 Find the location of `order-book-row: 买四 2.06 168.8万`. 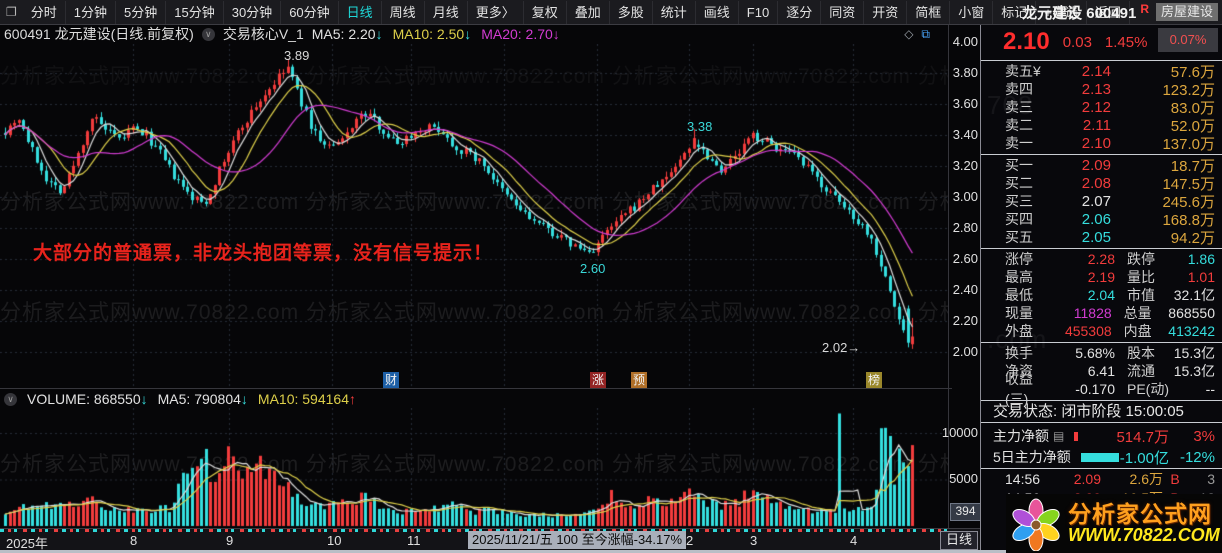

order-book-row: 买四 2.06 168.8万 is located at coordinates (1101, 219).